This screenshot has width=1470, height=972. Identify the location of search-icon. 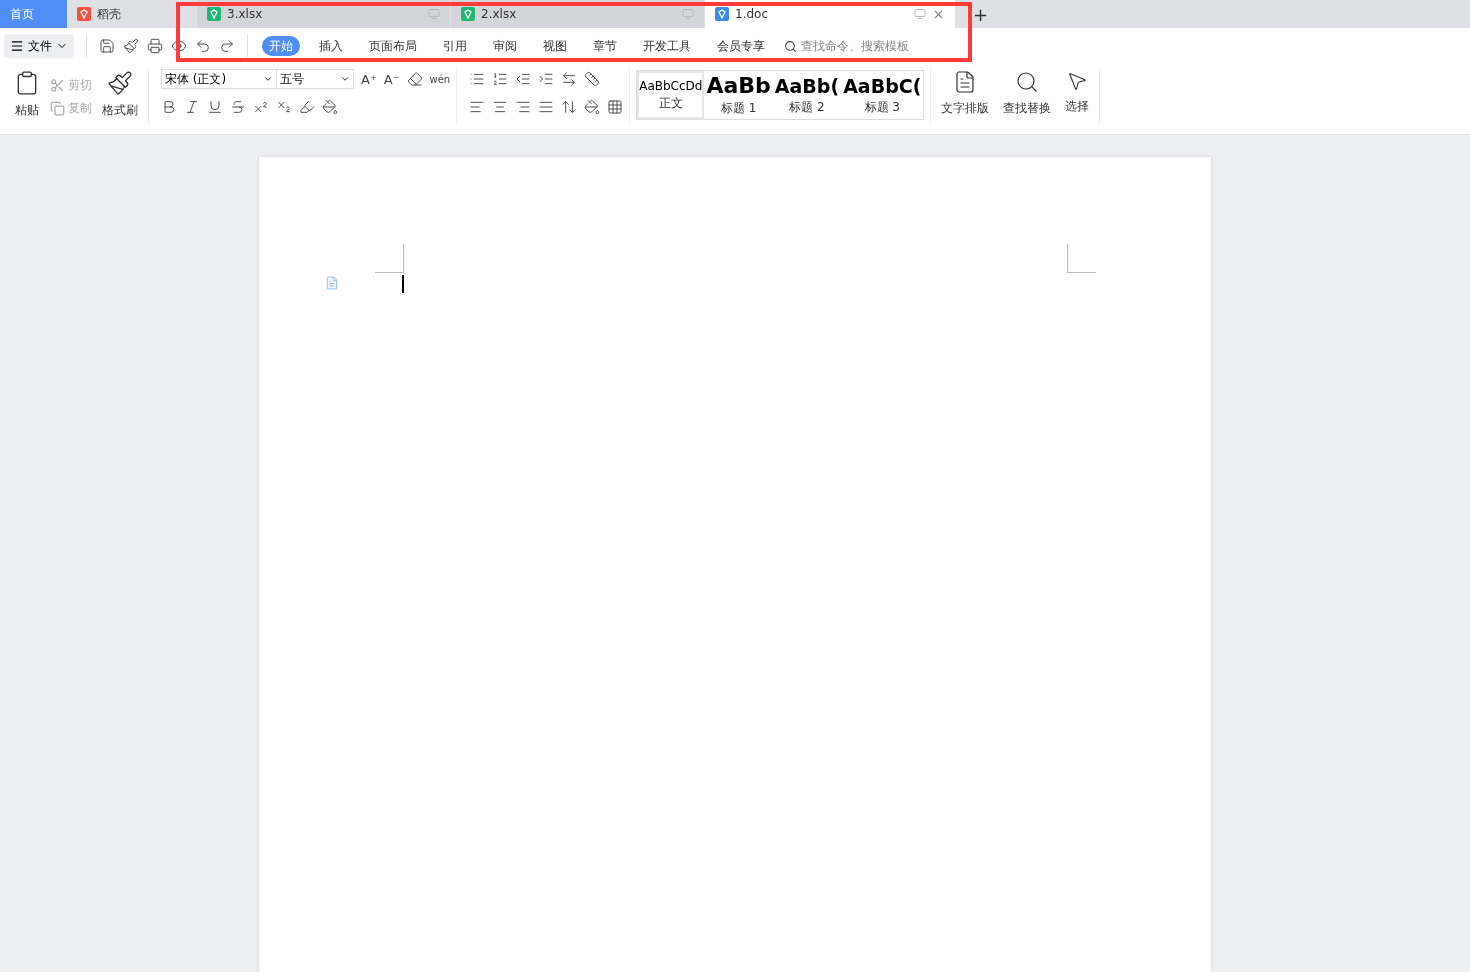
(790, 46).